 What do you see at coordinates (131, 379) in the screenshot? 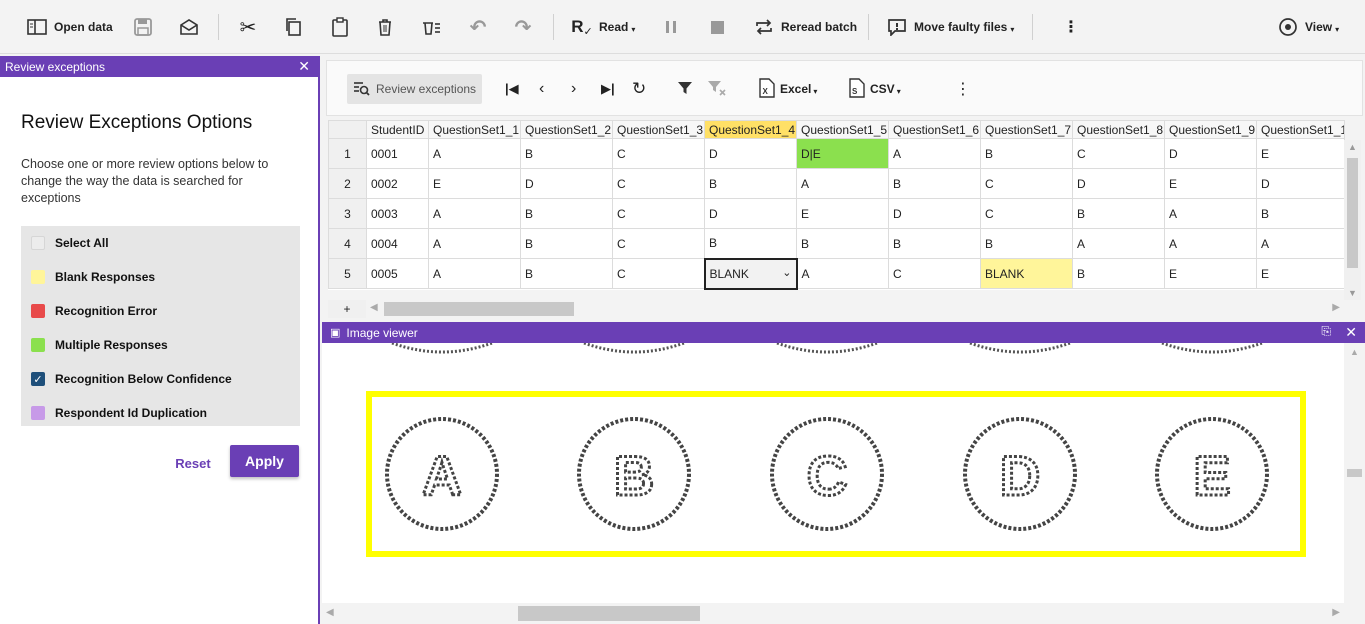
I see `option-recognition-below-confidence: ✓ Recognition Below Confidence` at bounding box center [131, 379].